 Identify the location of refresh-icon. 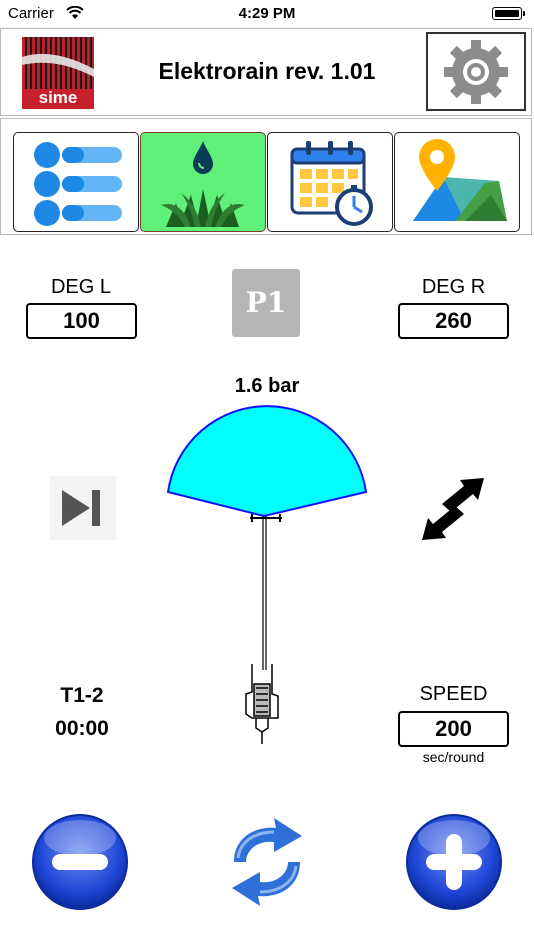
(267, 862).